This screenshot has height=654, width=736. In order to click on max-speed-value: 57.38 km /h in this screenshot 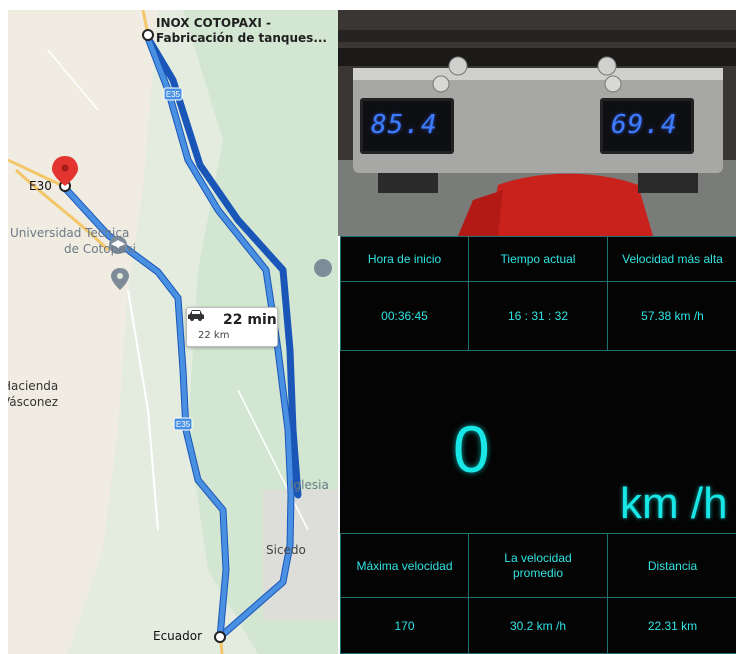, I will do `click(671, 316)`.